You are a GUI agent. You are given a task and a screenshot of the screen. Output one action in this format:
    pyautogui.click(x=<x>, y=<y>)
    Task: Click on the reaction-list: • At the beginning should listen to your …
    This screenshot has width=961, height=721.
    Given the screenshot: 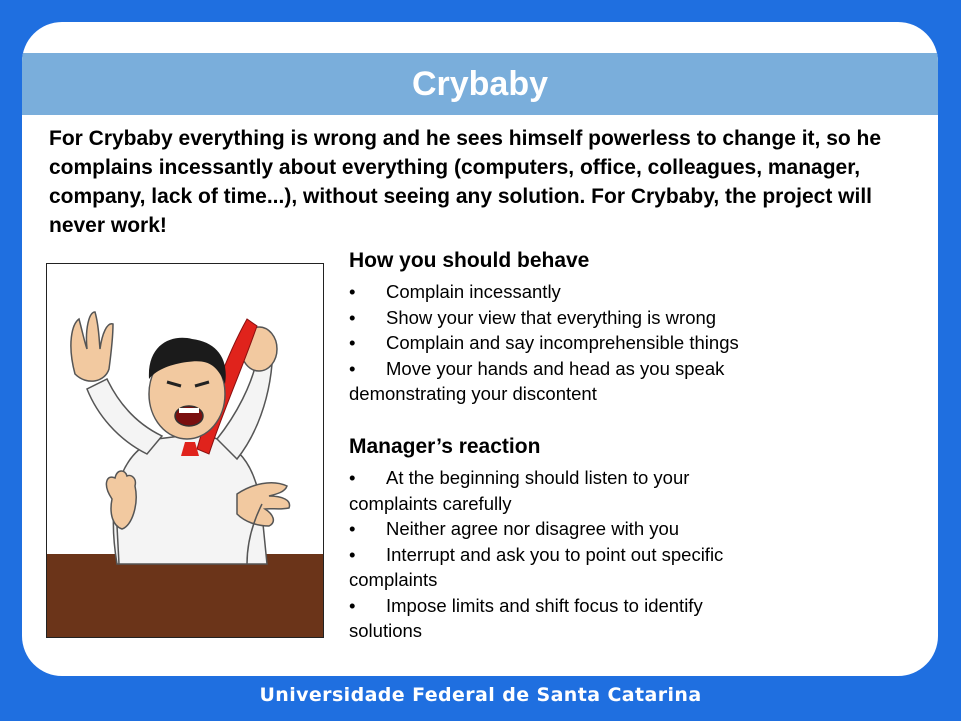 What is the action you would take?
    pyautogui.click(x=549, y=554)
    